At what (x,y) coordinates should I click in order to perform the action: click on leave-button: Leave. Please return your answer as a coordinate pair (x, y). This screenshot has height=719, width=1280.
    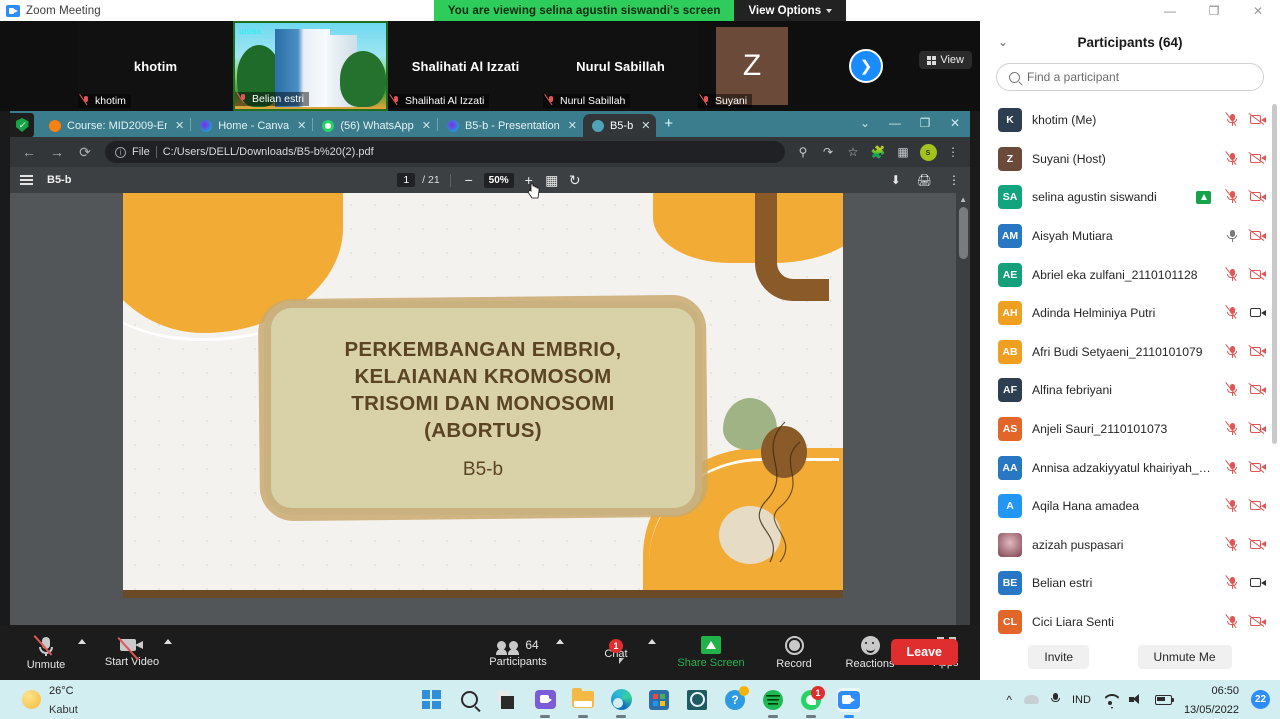
    Looking at the image, I should click on (924, 652).